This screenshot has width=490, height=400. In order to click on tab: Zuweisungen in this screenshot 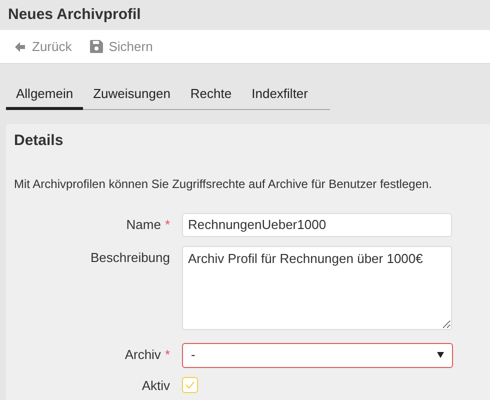, I will do `click(131, 95)`.